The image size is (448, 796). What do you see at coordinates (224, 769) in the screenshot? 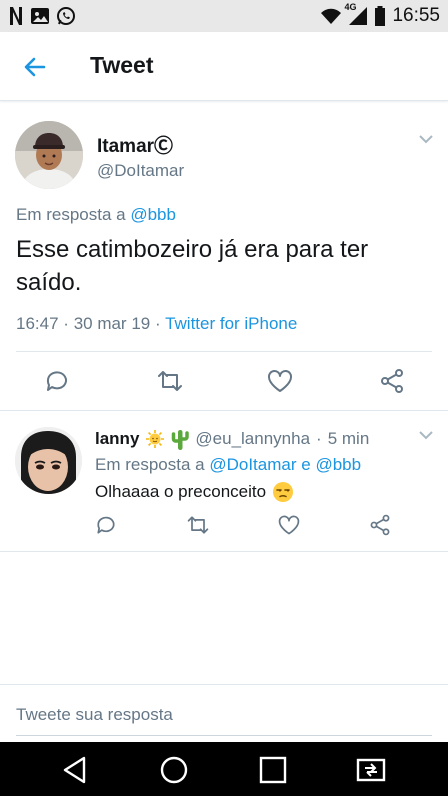
I see `system-nav-bar` at bounding box center [224, 769].